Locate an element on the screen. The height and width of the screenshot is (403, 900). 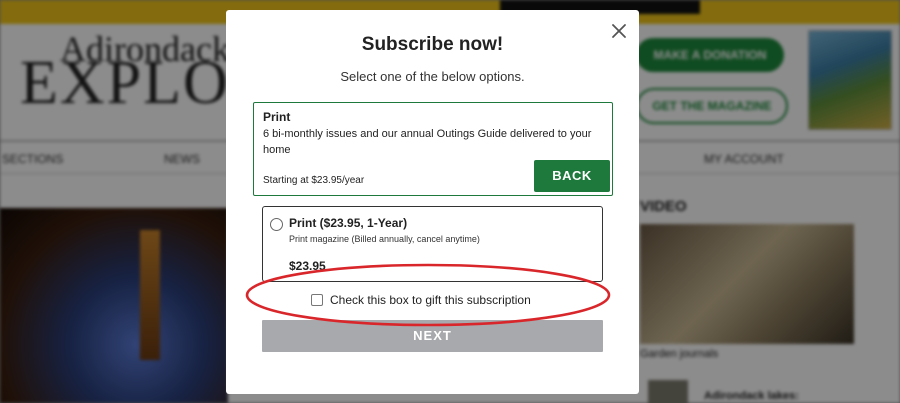
gift-checkbox is located at coordinates (317, 300).